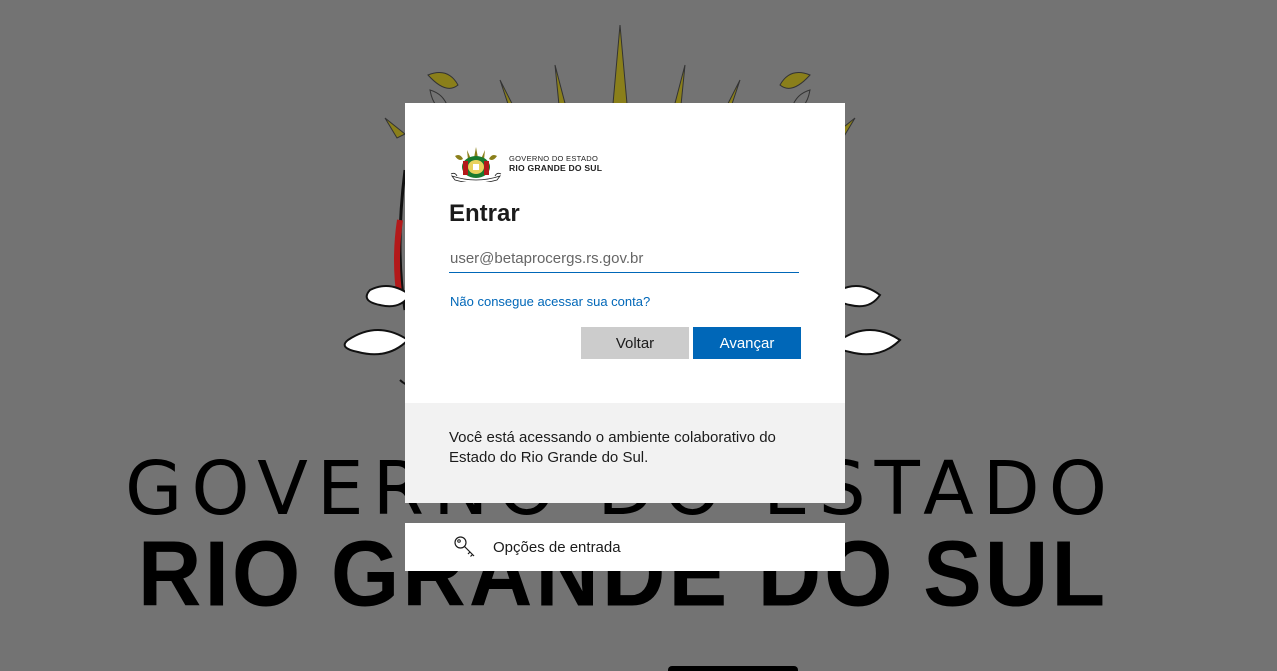 The width and height of the screenshot is (1277, 671). Describe the element at coordinates (747, 343) in the screenshot. I see `next-button: Avançar` at that location.